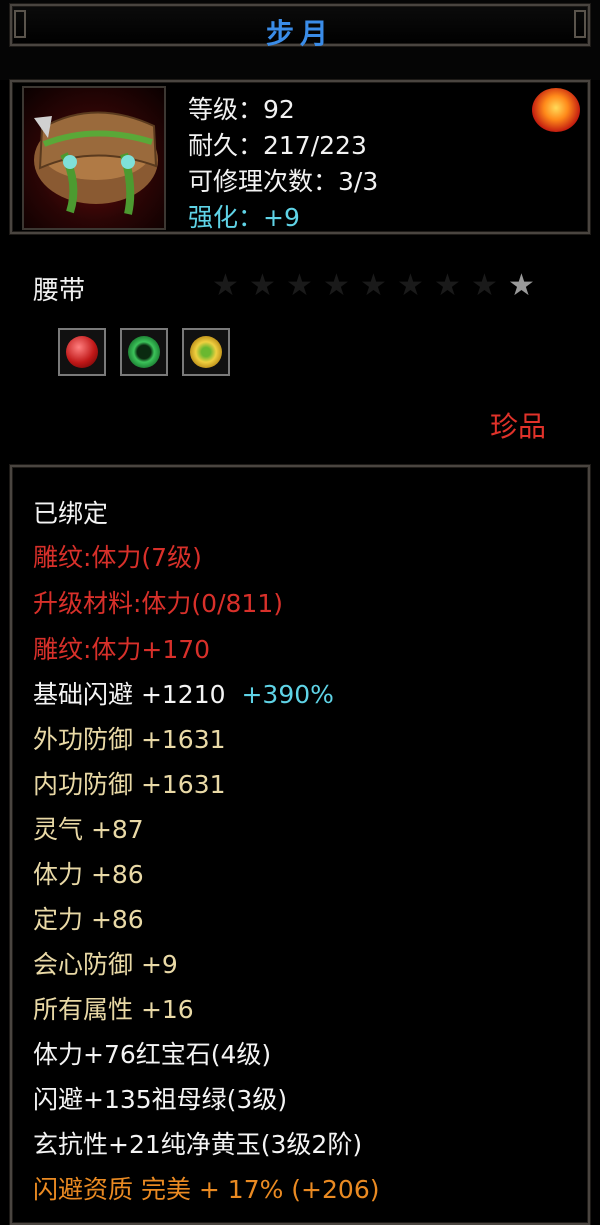 The image size is (600, 1225). I want to click on emerald-ring-icon, so click(144, 352).